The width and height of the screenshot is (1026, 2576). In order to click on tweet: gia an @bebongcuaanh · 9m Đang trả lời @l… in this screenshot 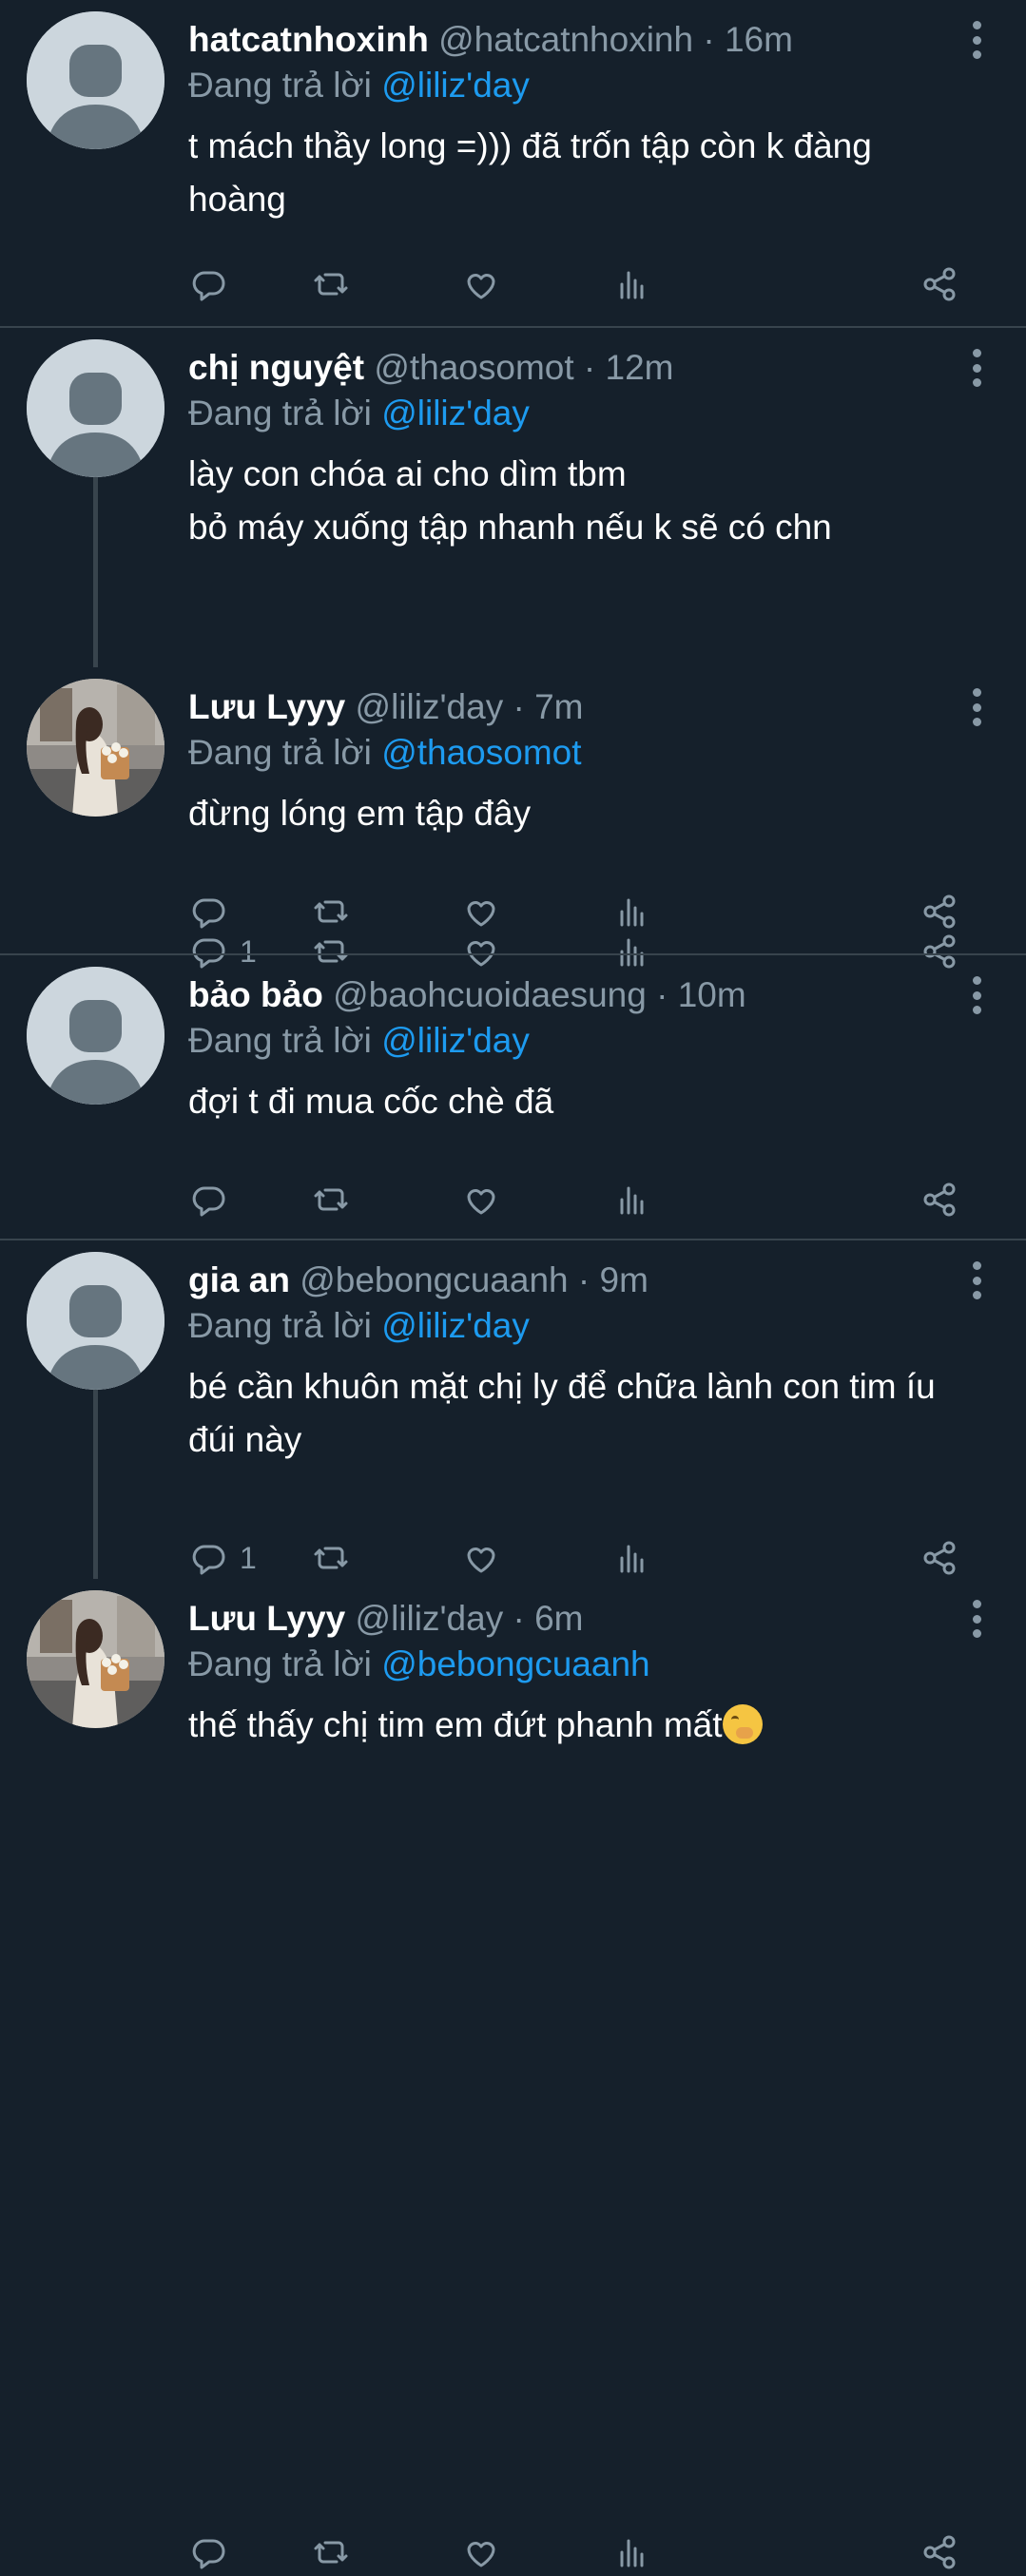, I will do `click(513, 1409)`.